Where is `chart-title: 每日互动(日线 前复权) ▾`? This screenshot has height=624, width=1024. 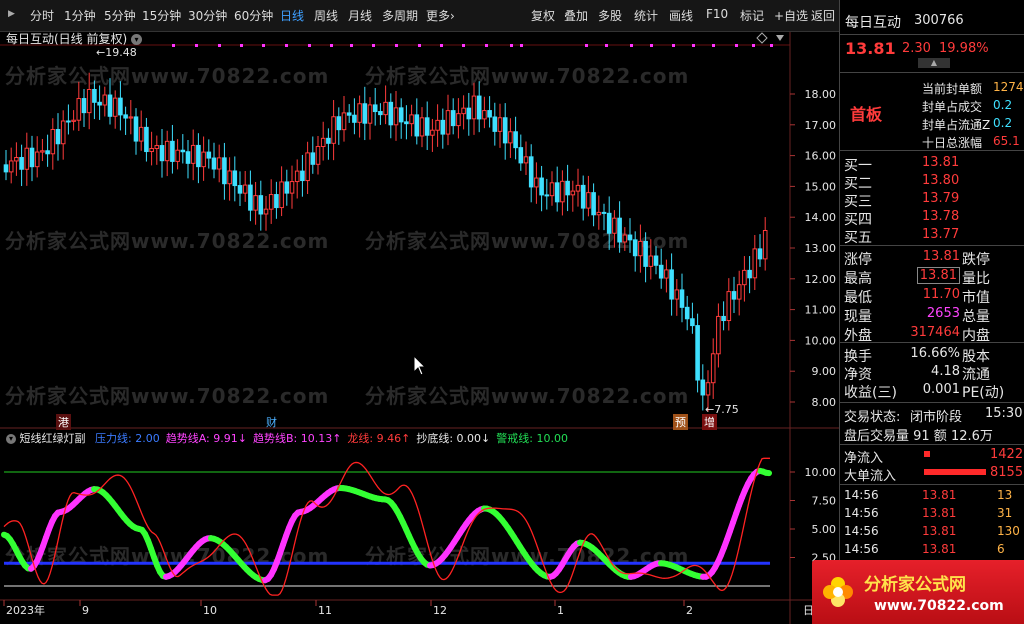
chart-title: 每日互动(日线 前复权) ▾ is located at coordinates (74, 38).